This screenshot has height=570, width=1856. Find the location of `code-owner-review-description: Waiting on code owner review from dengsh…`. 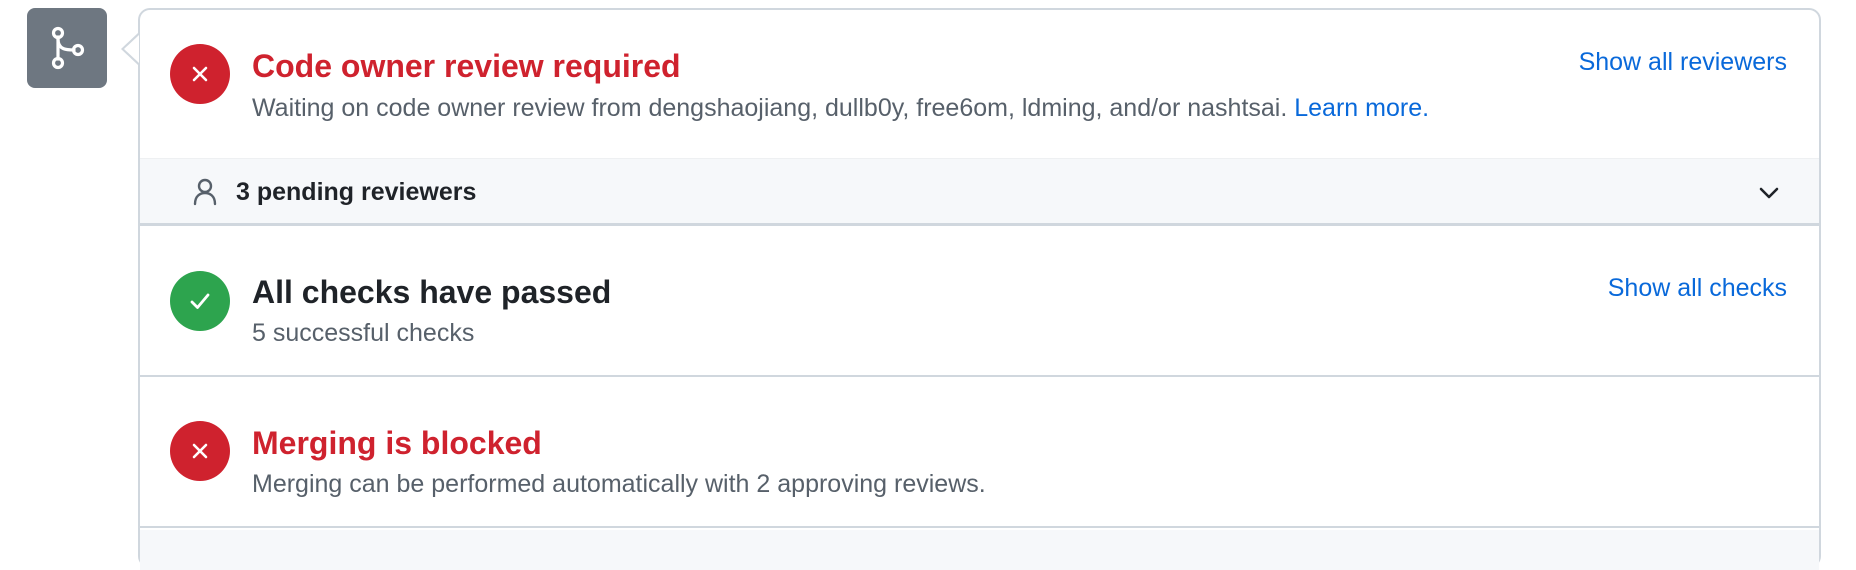

code-owner-review-description: Waiting on code owner review from dengsh… is located at coordinates (840, 108).